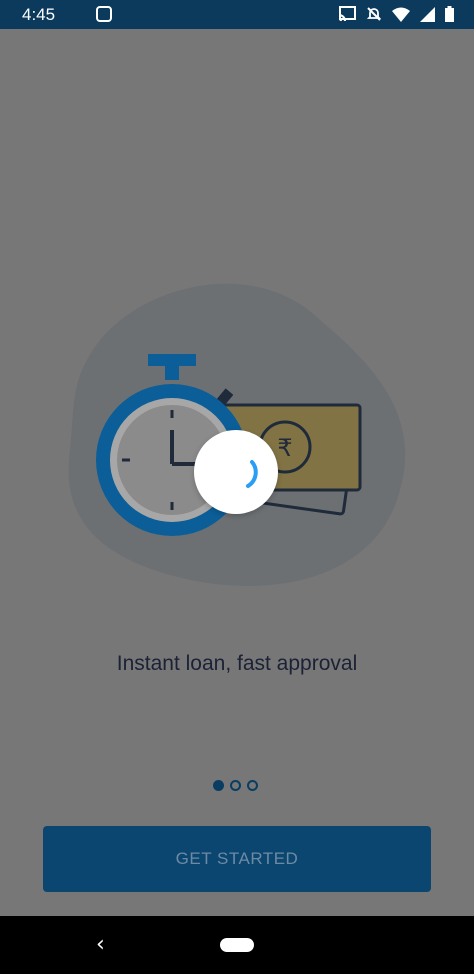 This screenshot has height=974, width=474. What do you see at coordinates (237, 663) in the screenshot?
I see `onboarding-headline: Instant loan, fast approval` at bounding box center [237, 663].